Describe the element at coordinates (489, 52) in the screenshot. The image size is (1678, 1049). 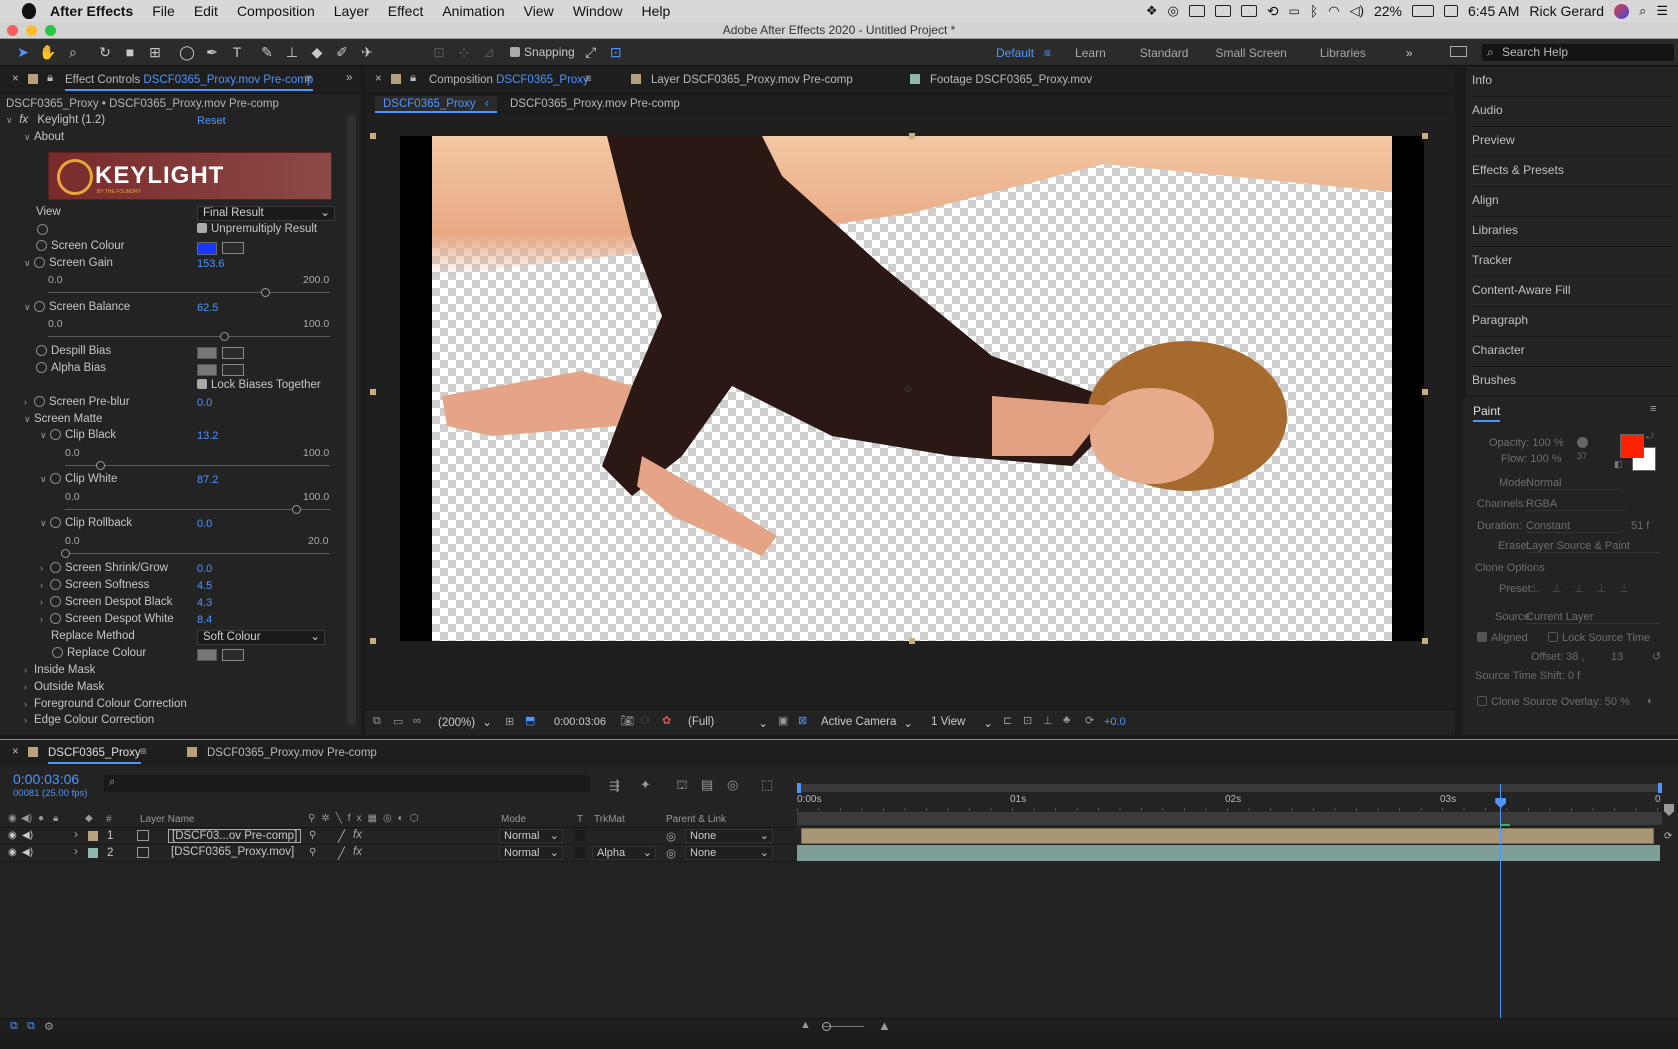
I see `snap-icon-3: ⊿` at that location.